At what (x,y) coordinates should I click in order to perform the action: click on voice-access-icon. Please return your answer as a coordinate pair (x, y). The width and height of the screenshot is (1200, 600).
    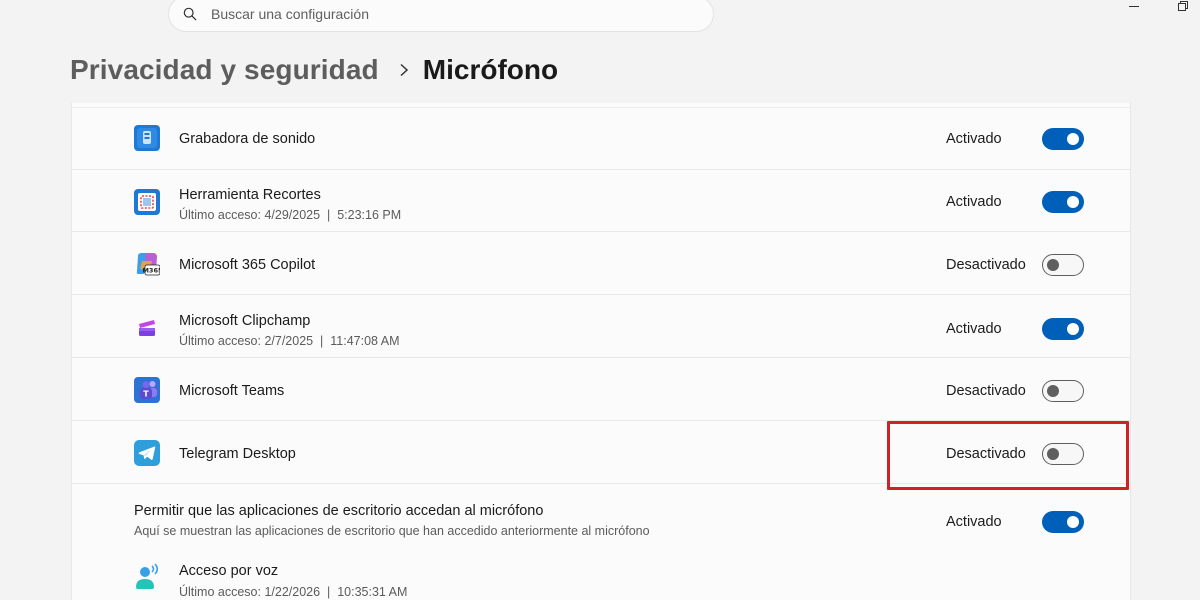
    Looking at the image, I should click on (147, 576).